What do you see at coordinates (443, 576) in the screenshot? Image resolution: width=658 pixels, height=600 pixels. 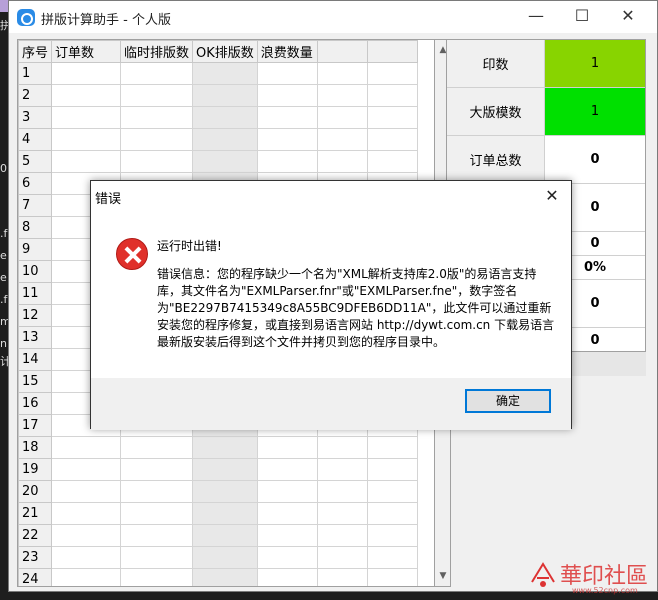 I see `scroll-down-arrow-icon: ▼` at bounding box center [443, 576].